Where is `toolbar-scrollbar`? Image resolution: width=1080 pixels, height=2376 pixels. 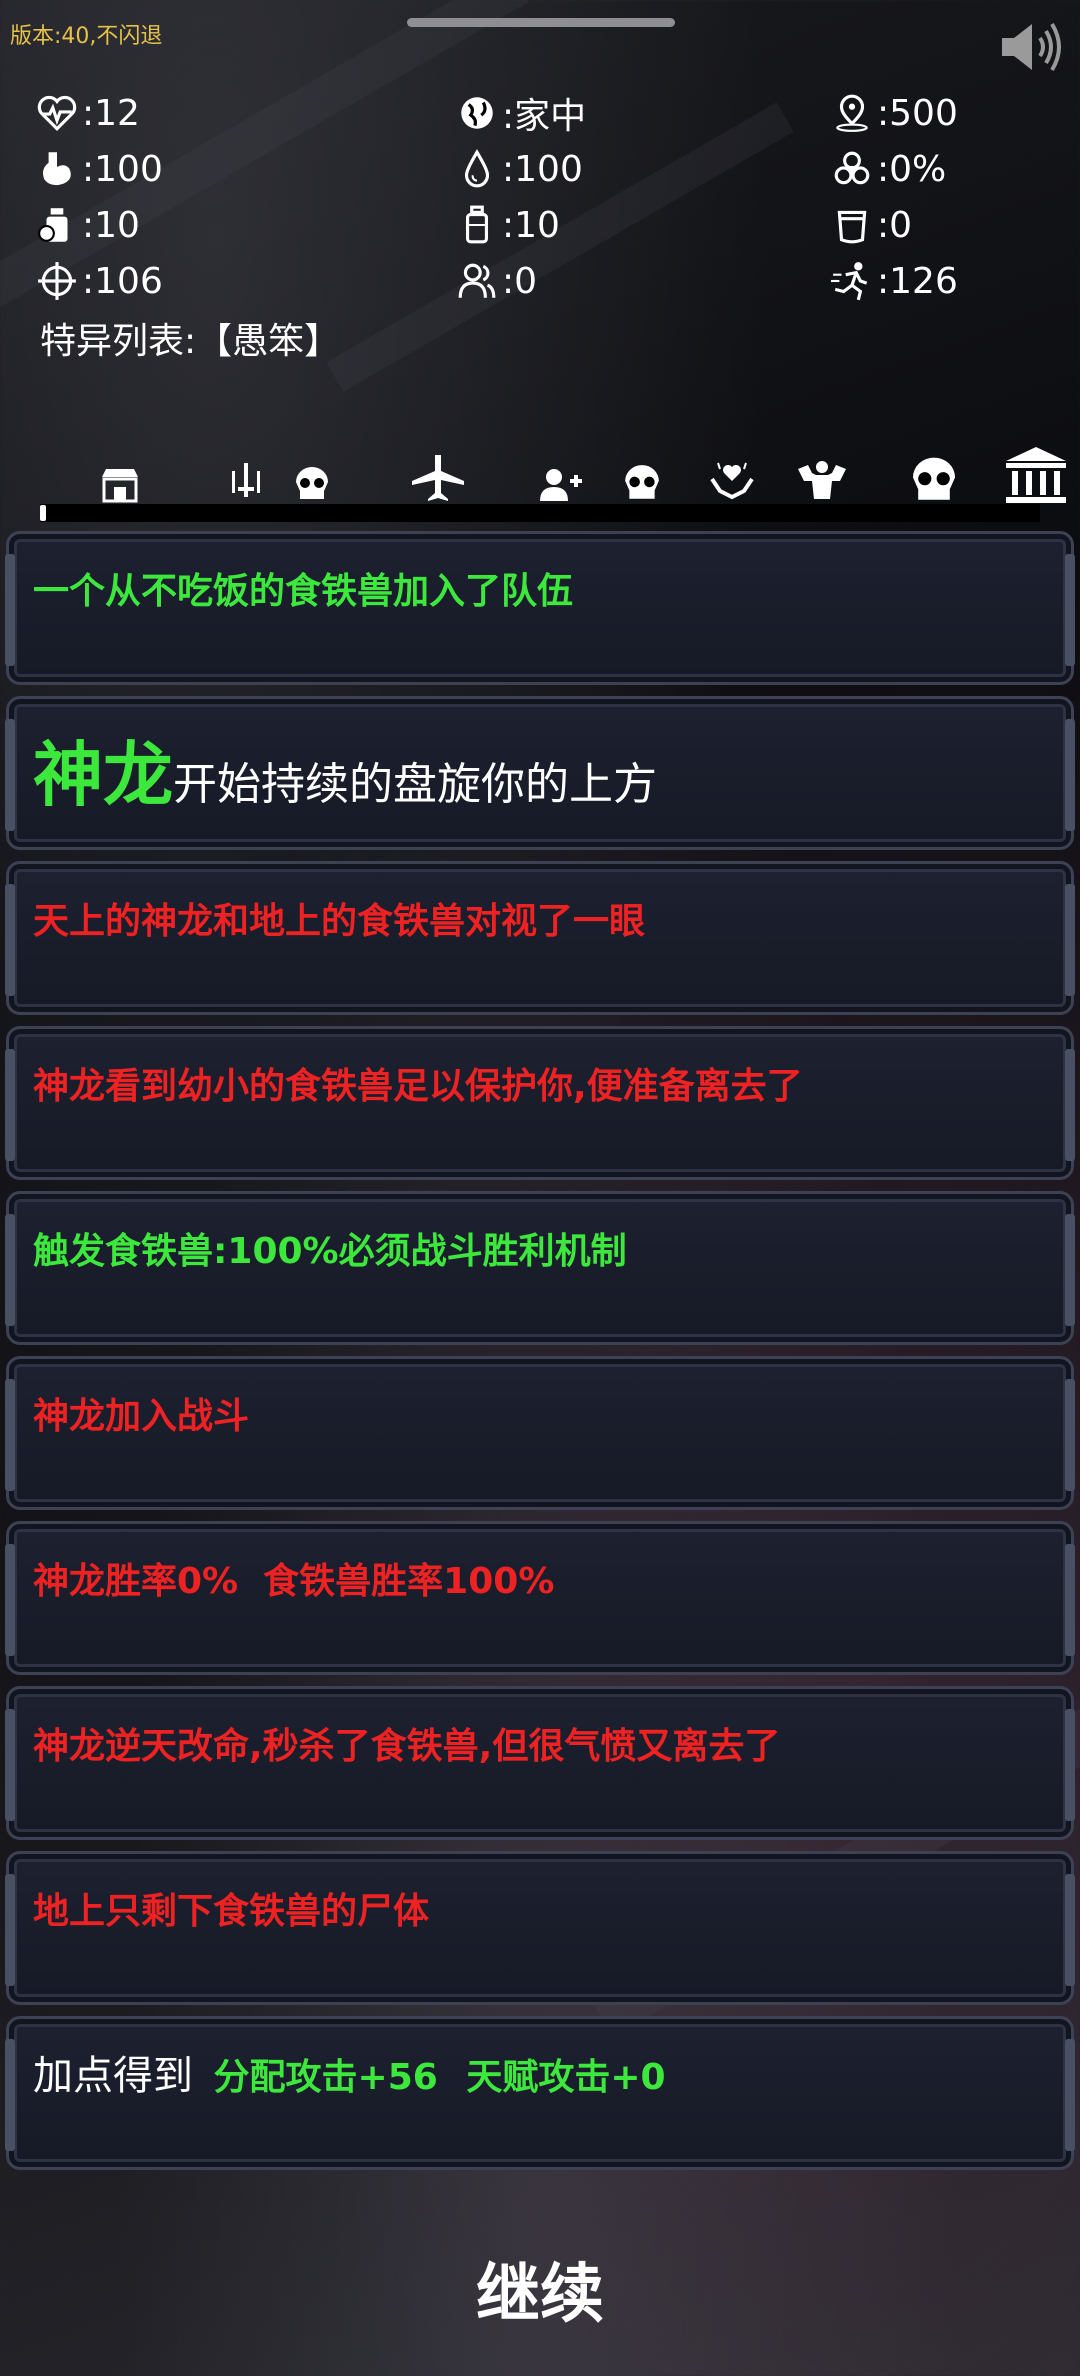
toolbar-scrollbar is located at coordinates (540, 513).